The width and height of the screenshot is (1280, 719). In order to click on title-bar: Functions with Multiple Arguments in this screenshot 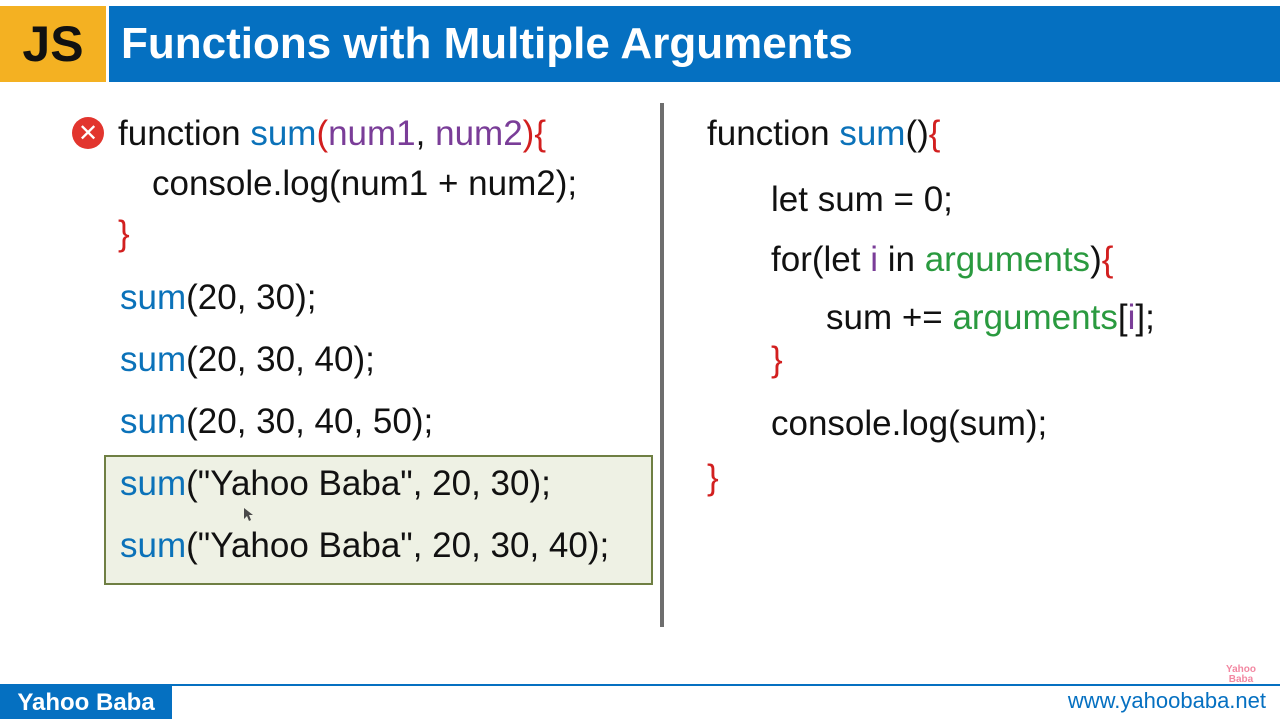, I will do `click(694, 44)`.